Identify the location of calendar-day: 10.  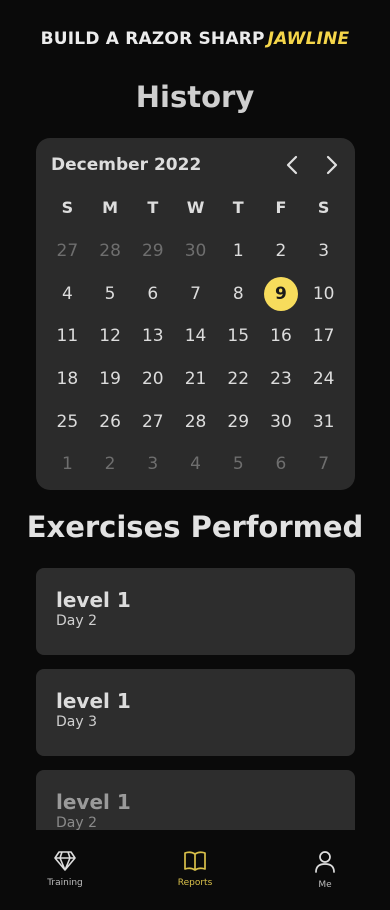
(323, 294).